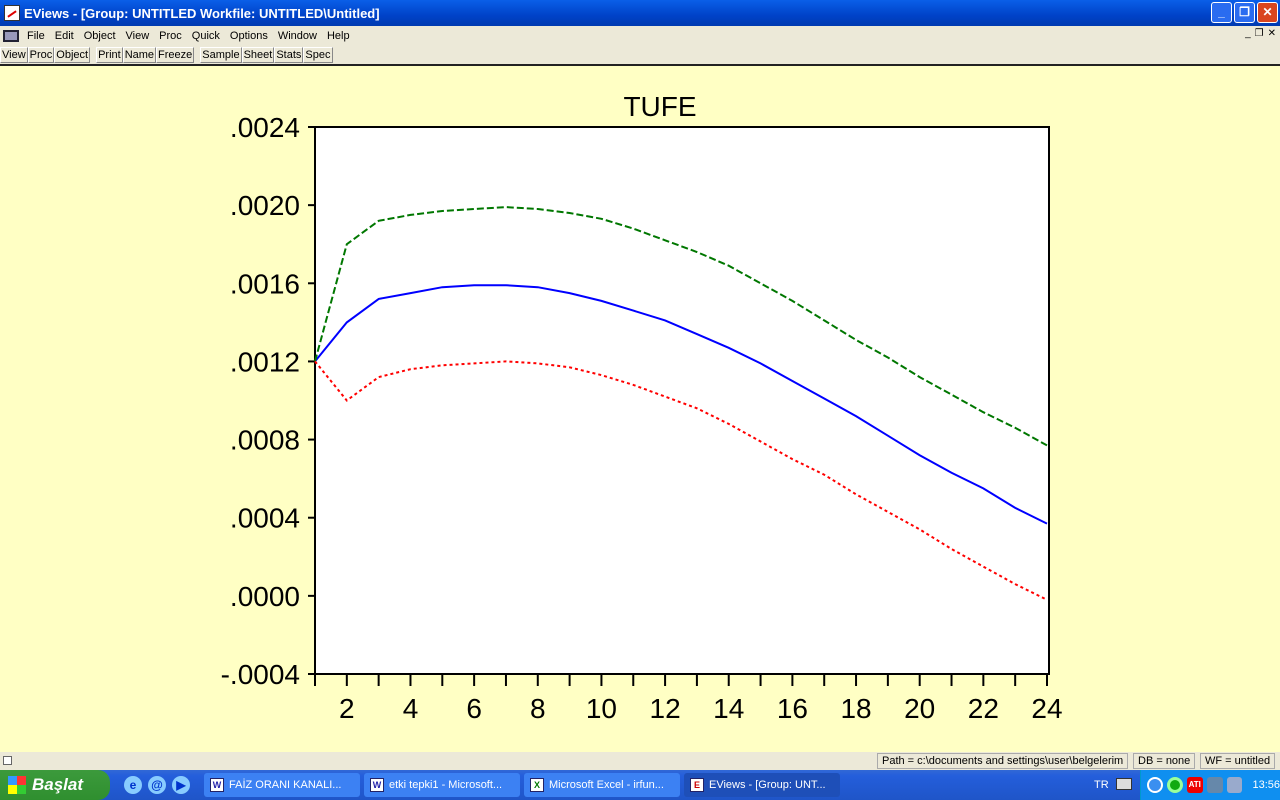  Describe the element at coordinates (41, 54) in the screenshot. I see `proc-button: Proc` at that location.